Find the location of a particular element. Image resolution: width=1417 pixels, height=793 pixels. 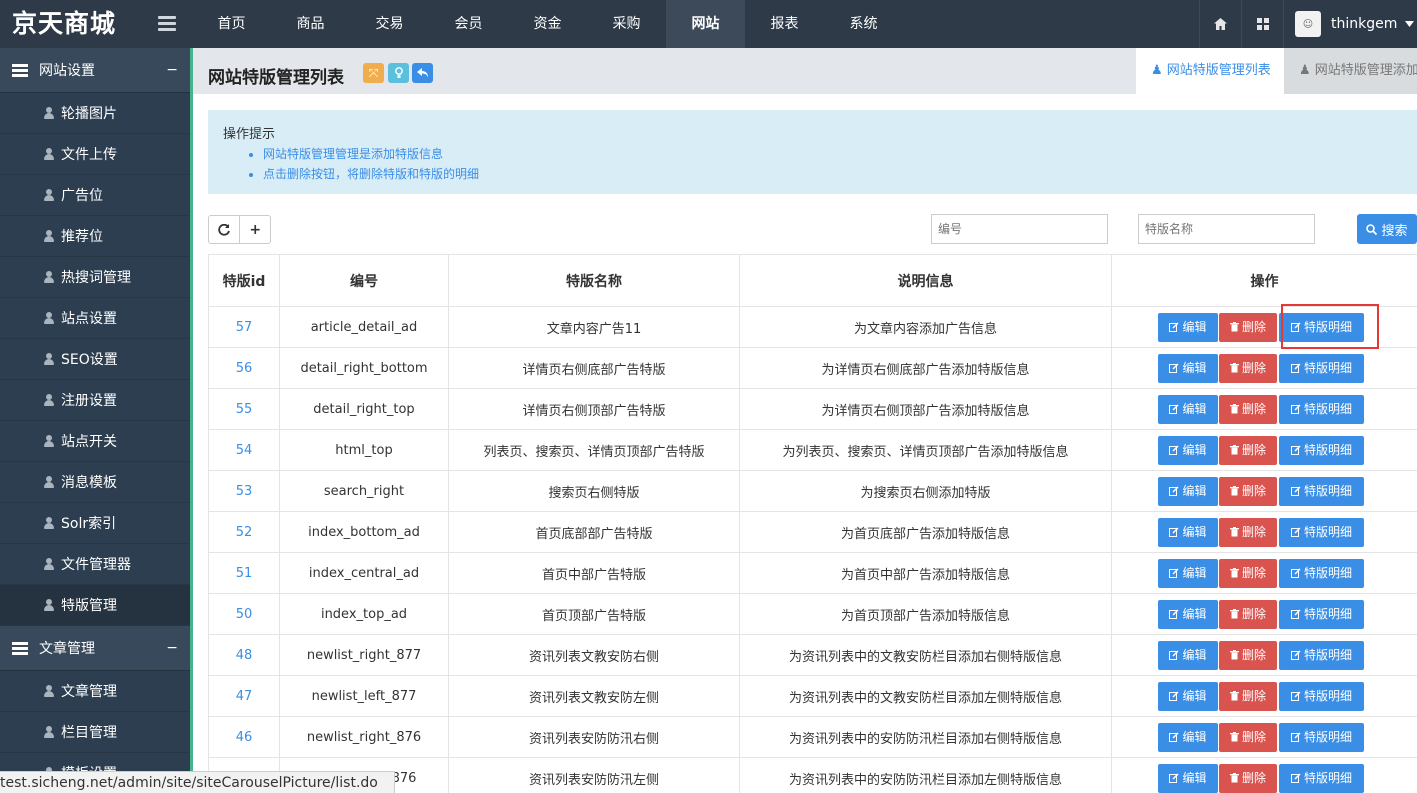

cell-id: 46 is located at coordinates (244, 737).